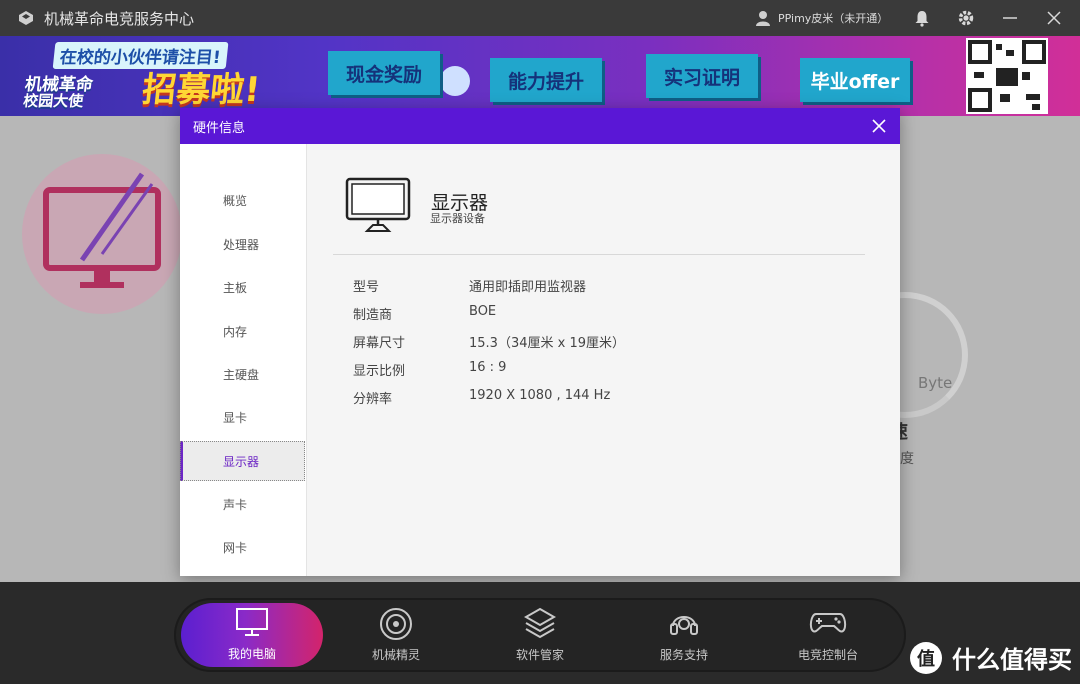 This screenshot has width=1080, height=684. What do you see at coordinates (482, 397) in the screenshot?
I see `detail-row-resolution: 分辨率 1920 X 1080 , 144 Hz` at bounding box center [482, 397].